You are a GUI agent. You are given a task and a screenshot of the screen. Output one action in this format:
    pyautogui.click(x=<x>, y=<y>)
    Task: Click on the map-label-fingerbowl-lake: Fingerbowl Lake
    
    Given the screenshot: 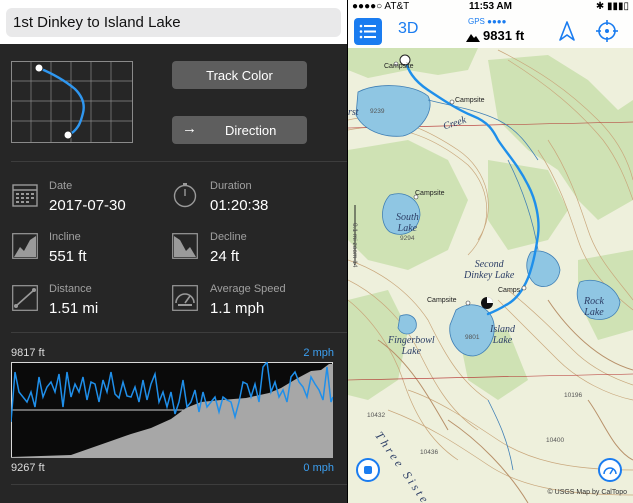 What is the action you would take?
    pyautogui.click(x=411, y=346)
    